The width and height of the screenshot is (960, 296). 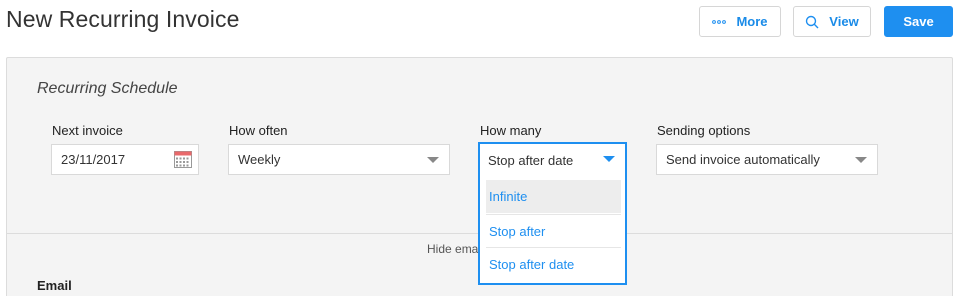 What do you see at coordinates (719, 21) in the screenshot?
I see `dots-icon` at bounding box center [719, 21].